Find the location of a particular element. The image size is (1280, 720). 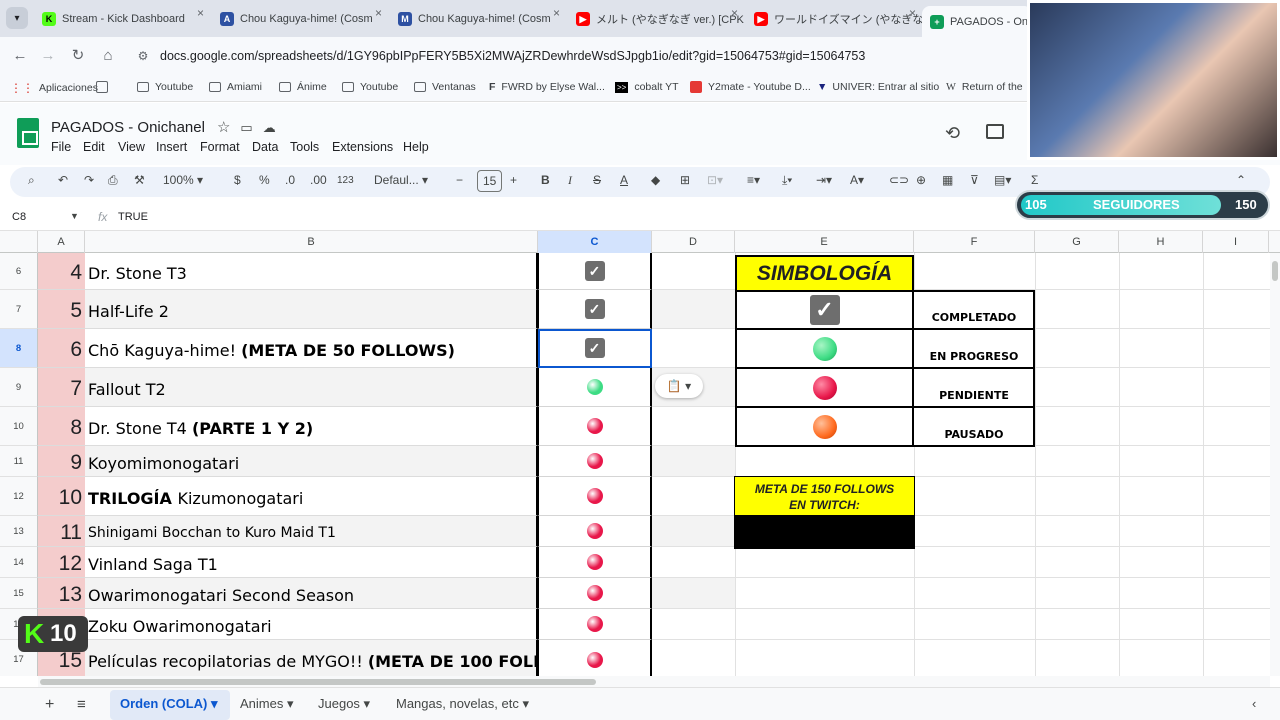

row-number-cell: 10 is located at coordinates (61, 496).